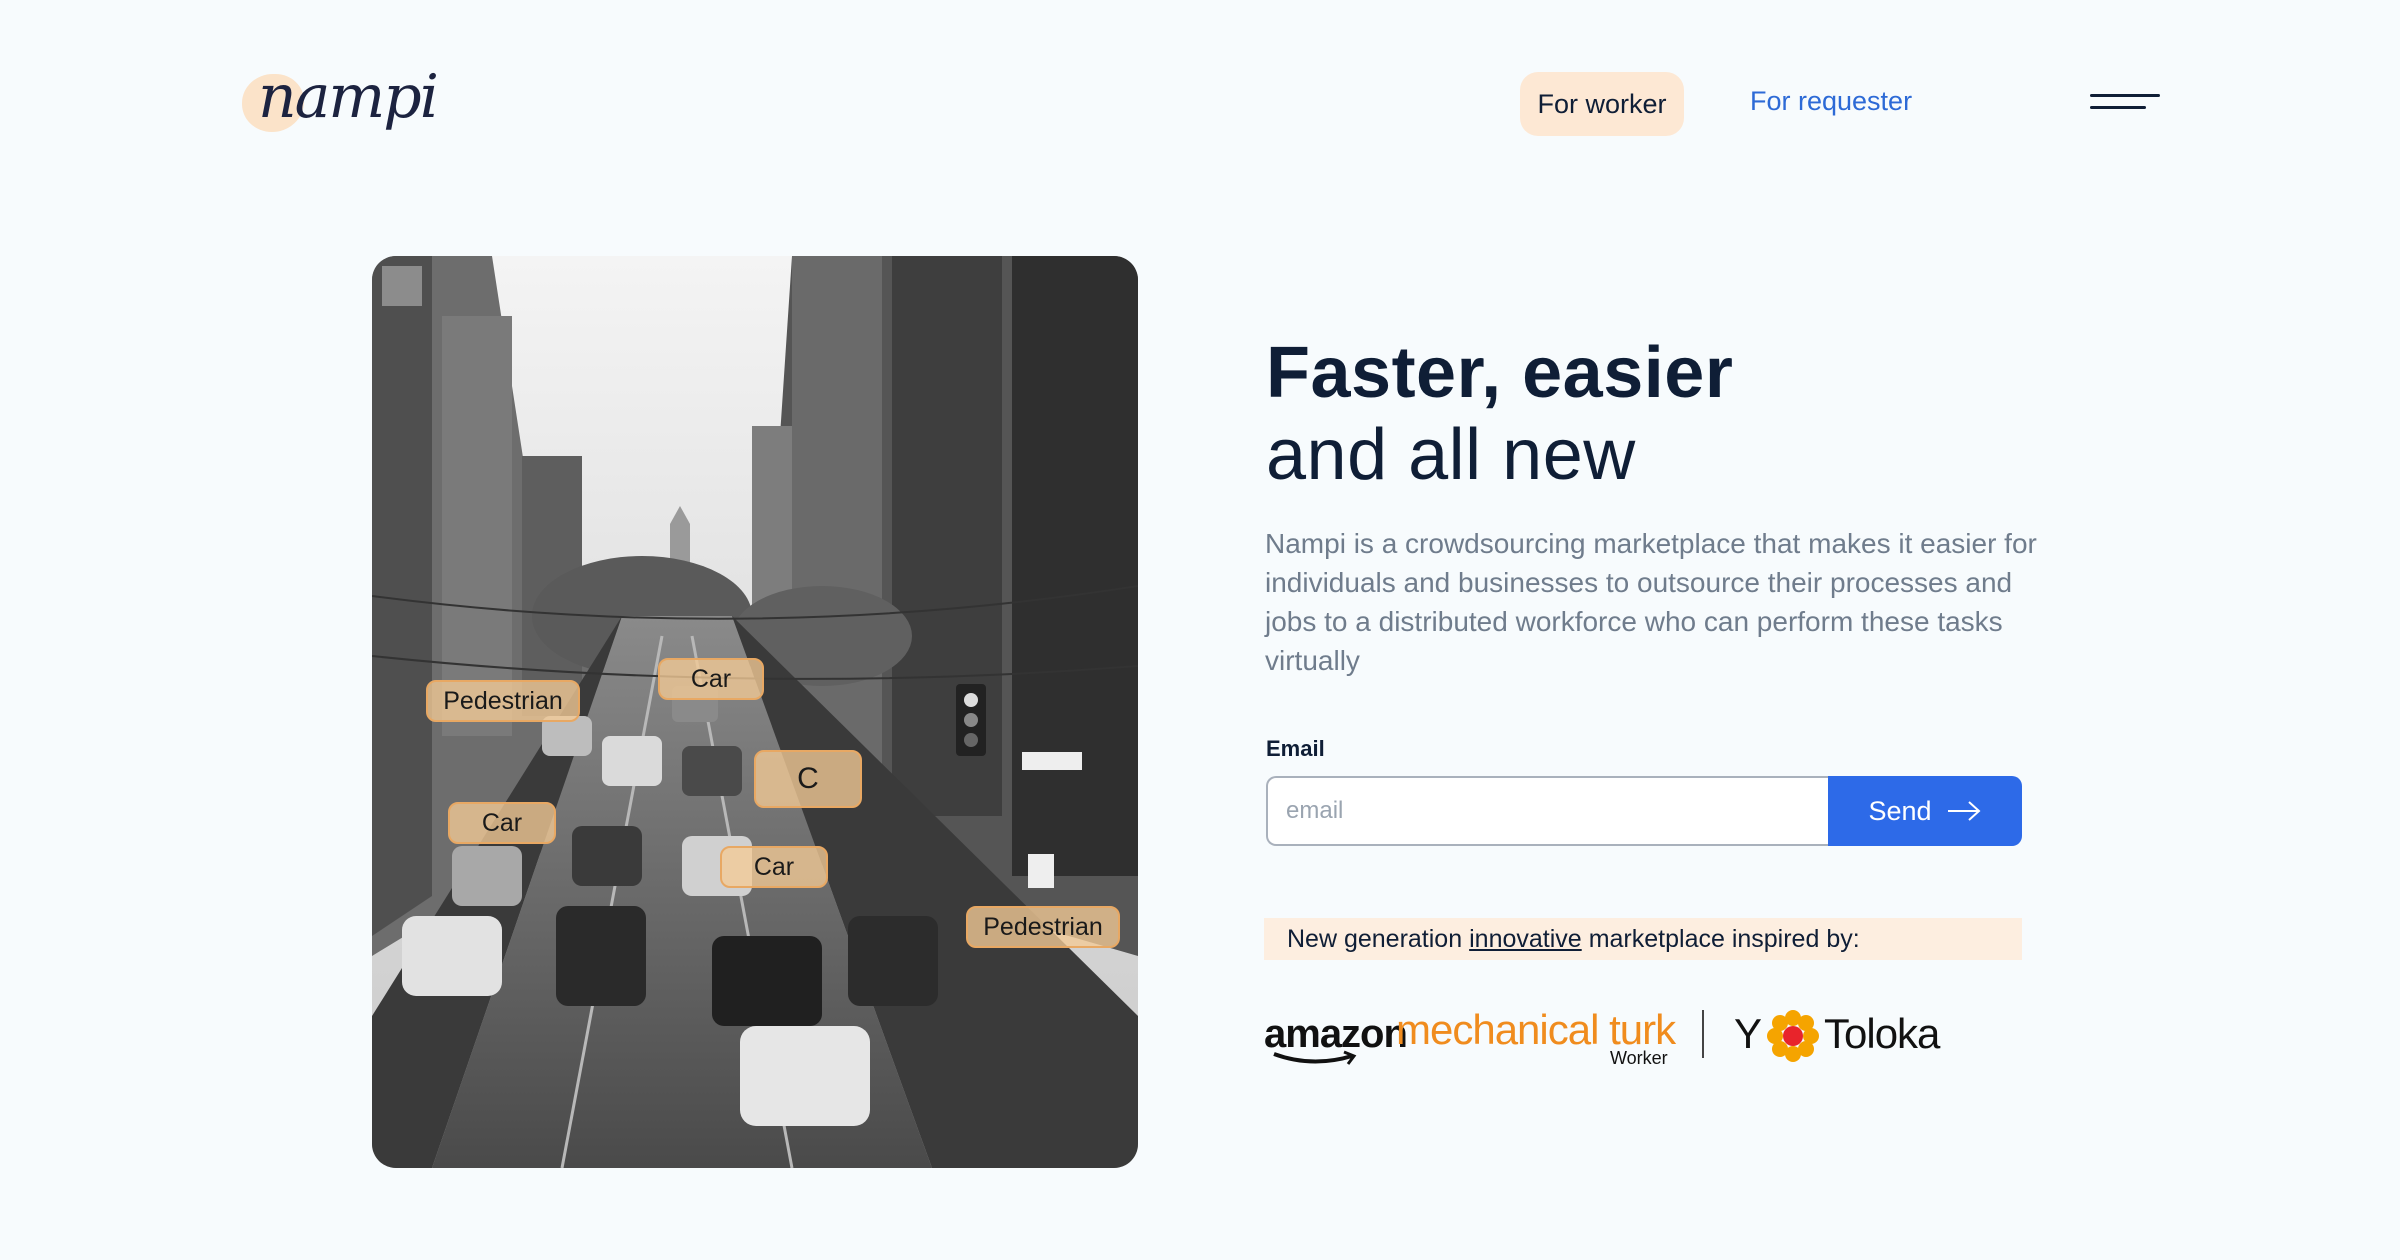 The width and height of the screenshot is (2400, 1260). What do you see at coordinates (1549, 811) in the screenshot?
I see `email-input` at bounding box center [1549, 811].